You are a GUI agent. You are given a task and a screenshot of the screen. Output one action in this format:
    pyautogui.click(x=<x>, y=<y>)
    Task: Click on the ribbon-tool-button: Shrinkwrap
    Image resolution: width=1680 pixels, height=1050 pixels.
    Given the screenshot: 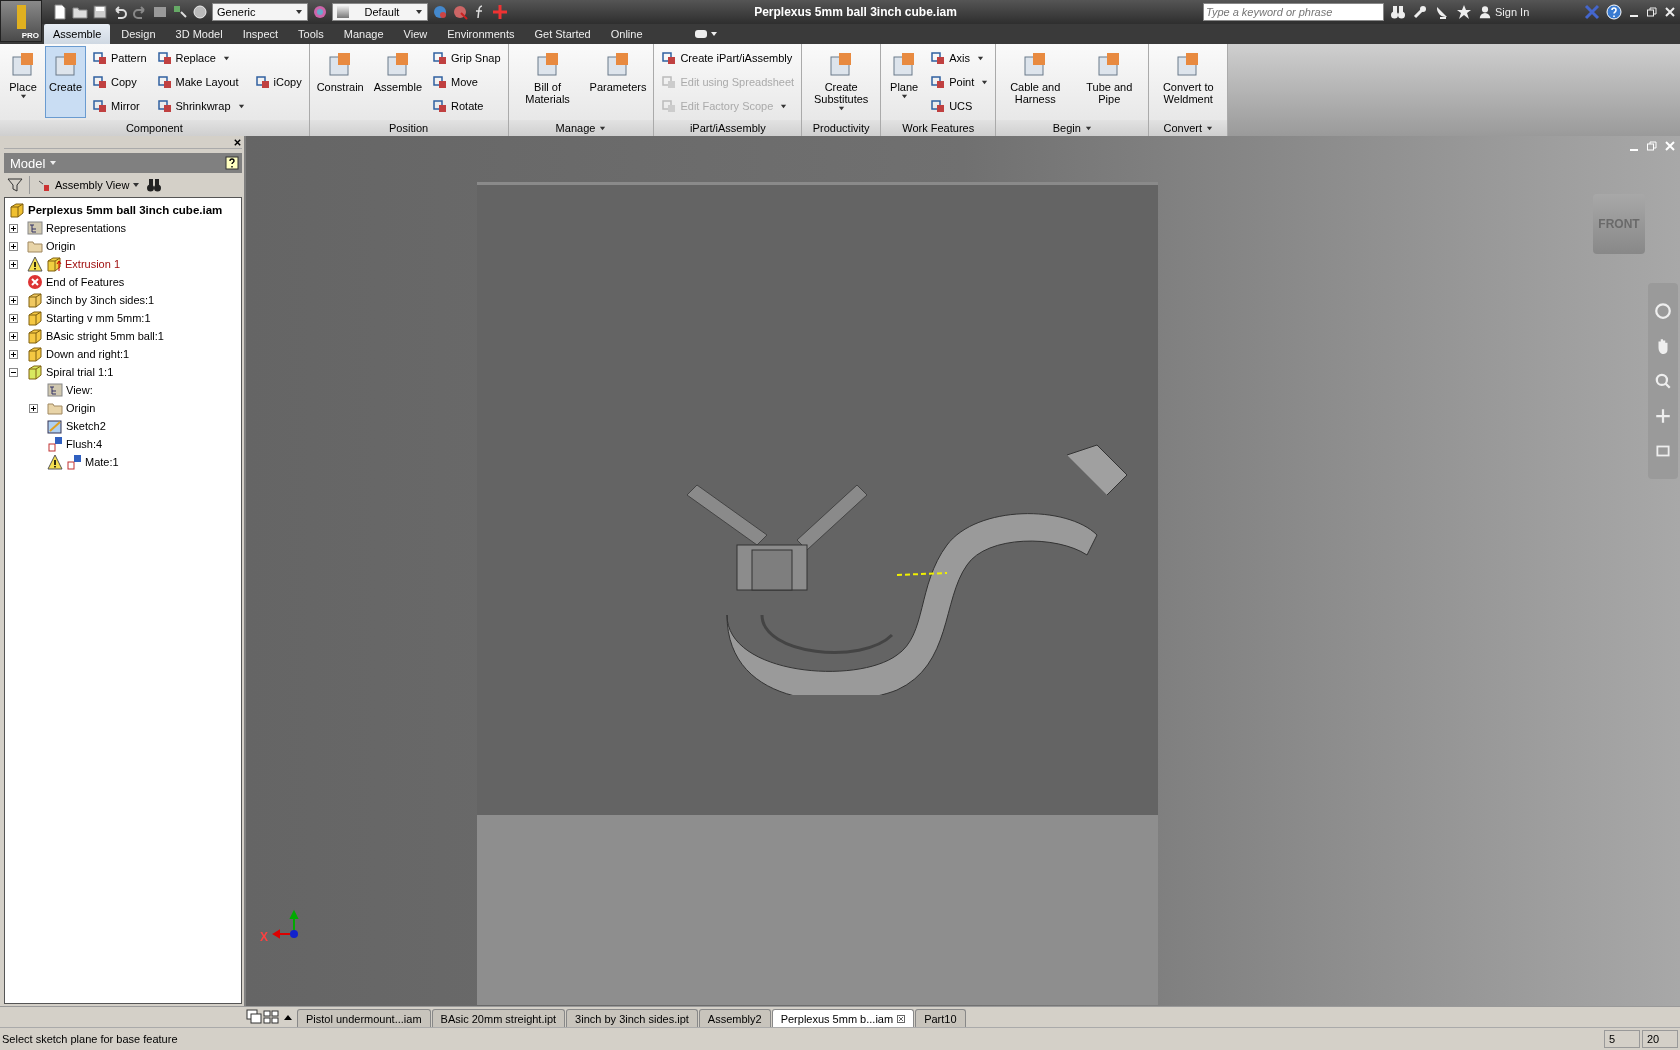 What is the action you would take?
    pyautogui.click(x=200, y=106)
    